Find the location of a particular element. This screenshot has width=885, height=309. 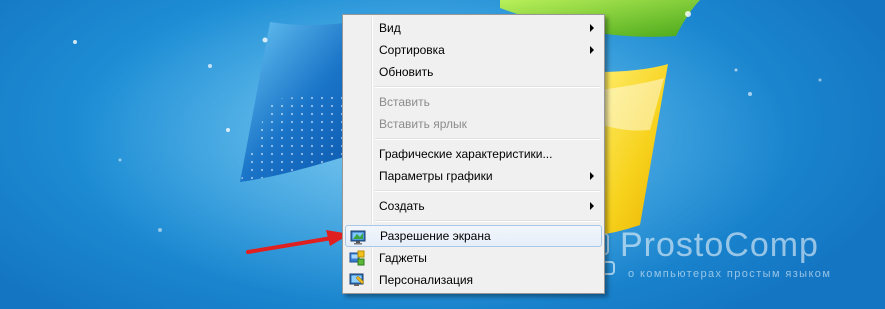

display-icon is located at coordinates (358, 237).